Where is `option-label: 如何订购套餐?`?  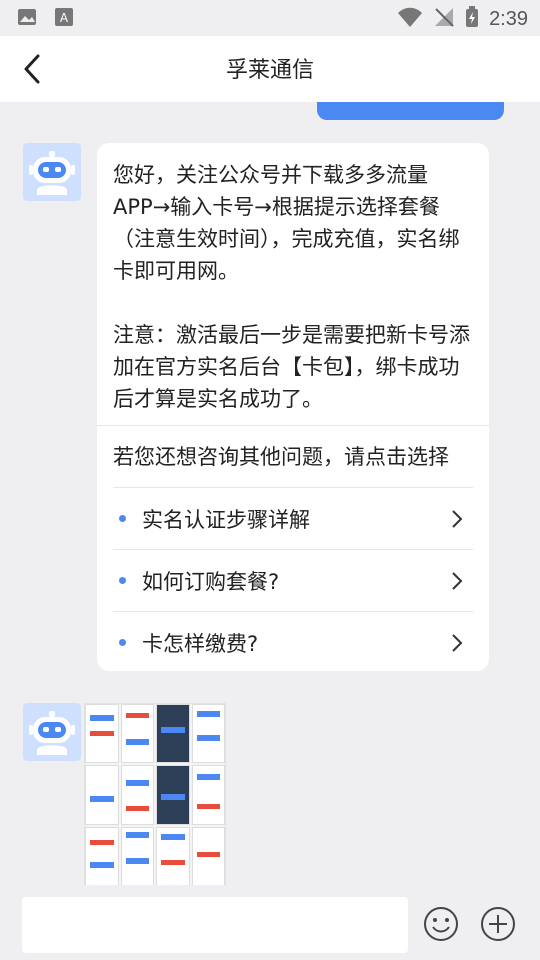 option-label: 如何订购套餐? is located at coordinates (211, 581).